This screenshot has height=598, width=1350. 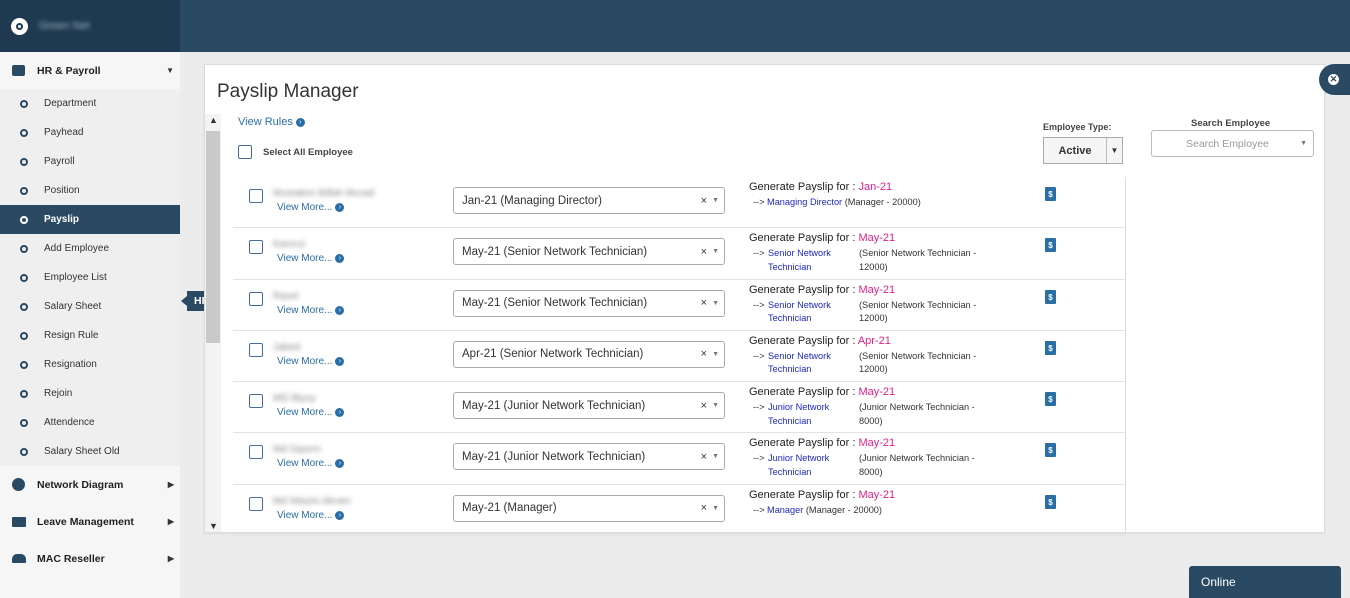 What do you see at coordinates (1265, 582) in the screenshot?
I see `online-status-bar: Online` at bounding box center [1265, 582].